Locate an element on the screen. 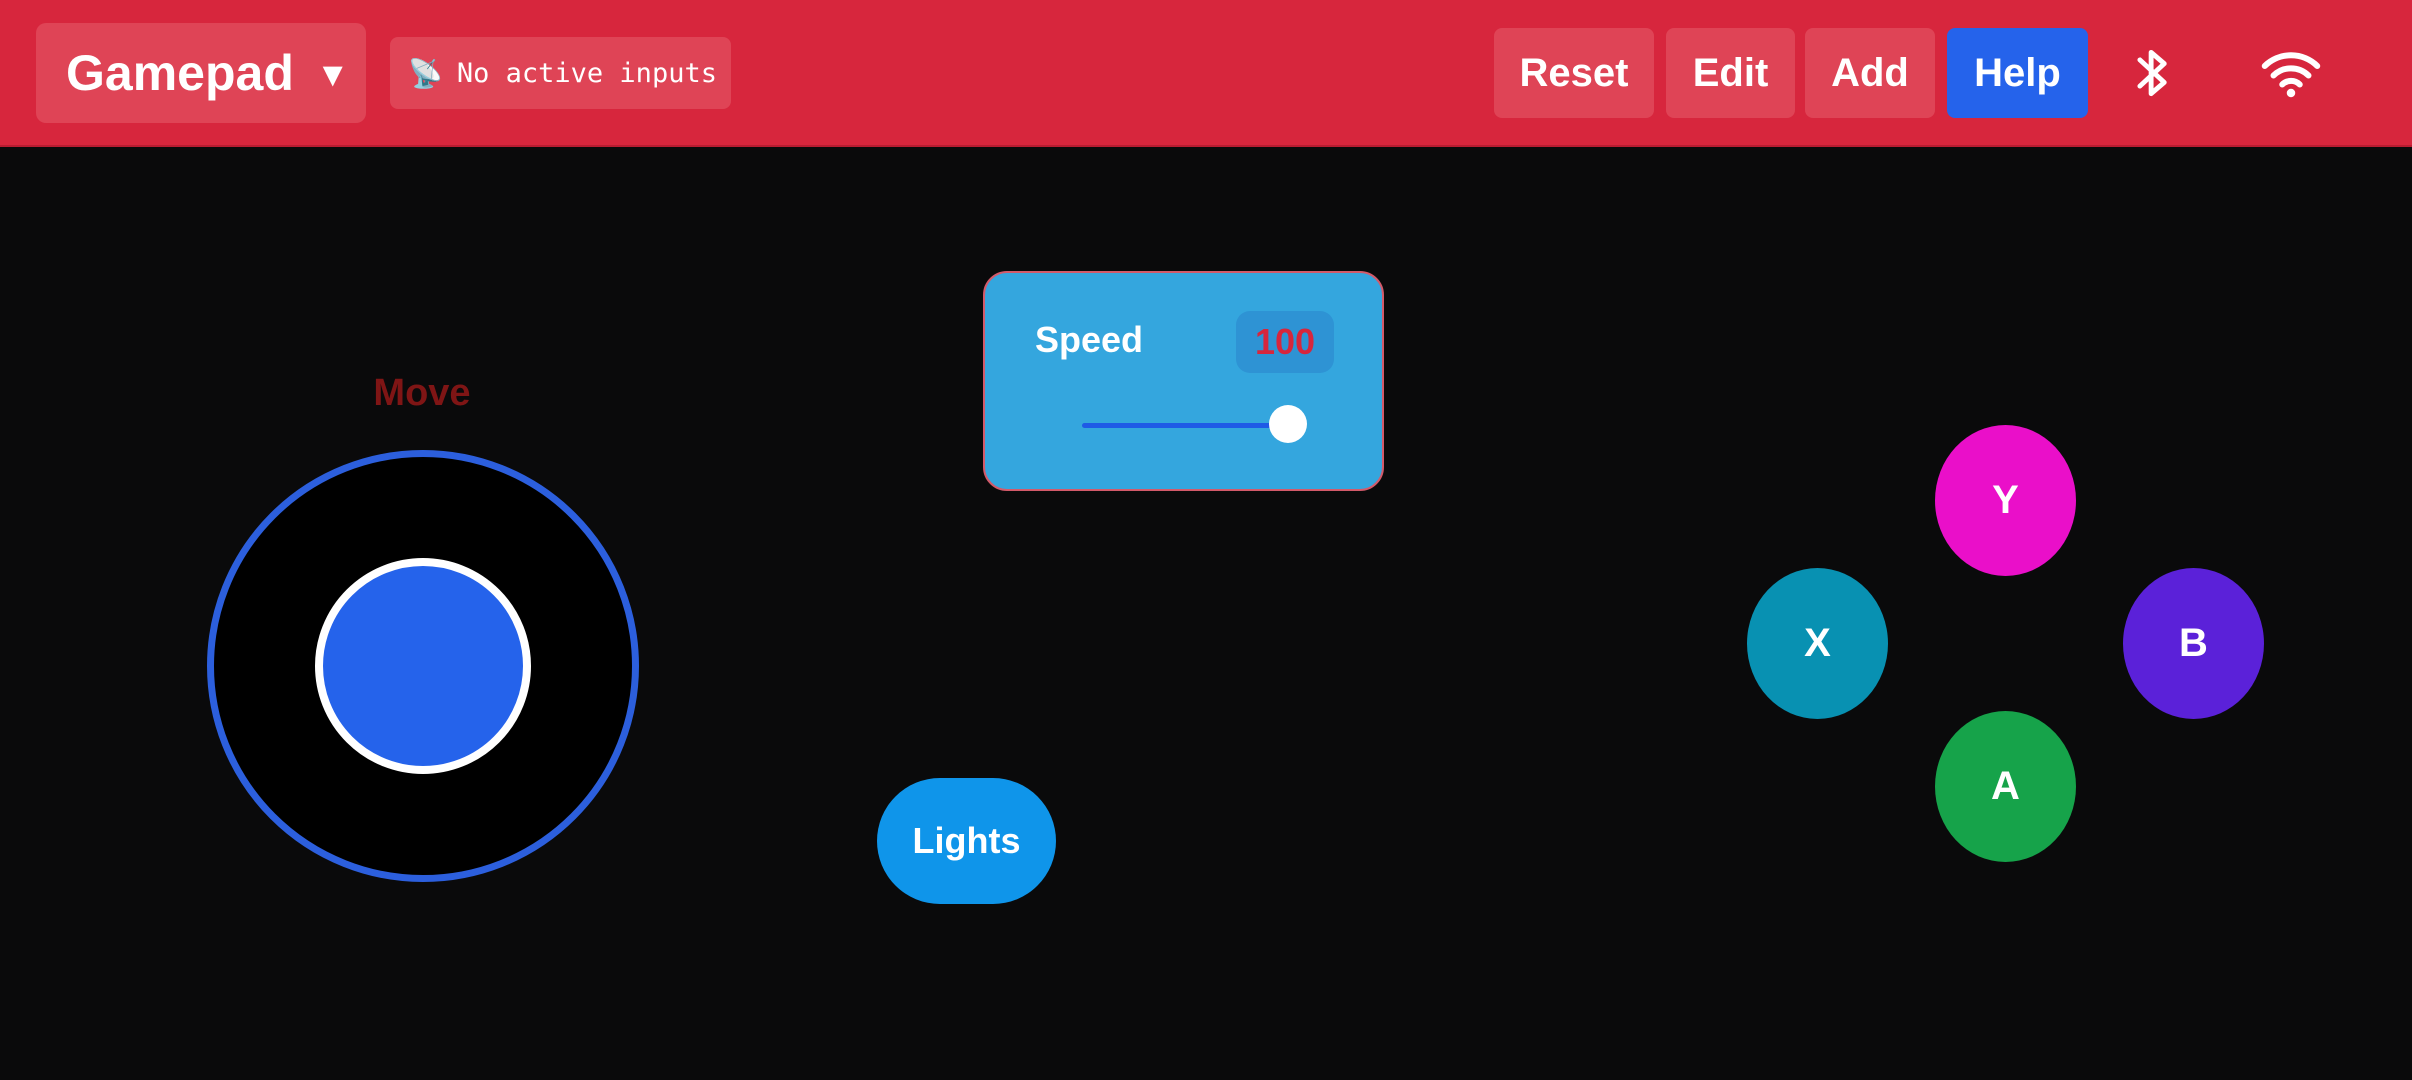  add-button: Add is located at coordinates (1870, 73).